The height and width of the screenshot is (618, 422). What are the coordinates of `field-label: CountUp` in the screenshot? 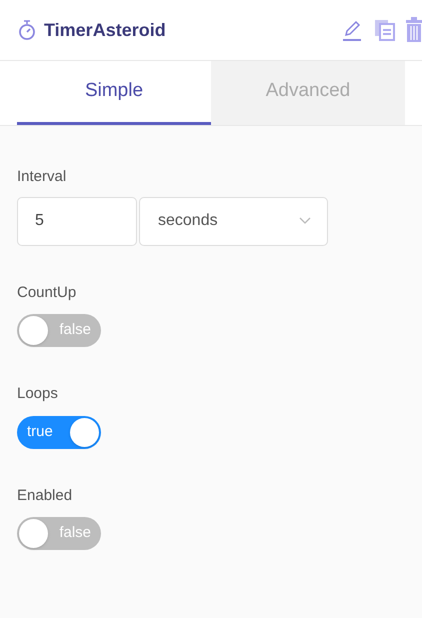 It's located at (47, 292).